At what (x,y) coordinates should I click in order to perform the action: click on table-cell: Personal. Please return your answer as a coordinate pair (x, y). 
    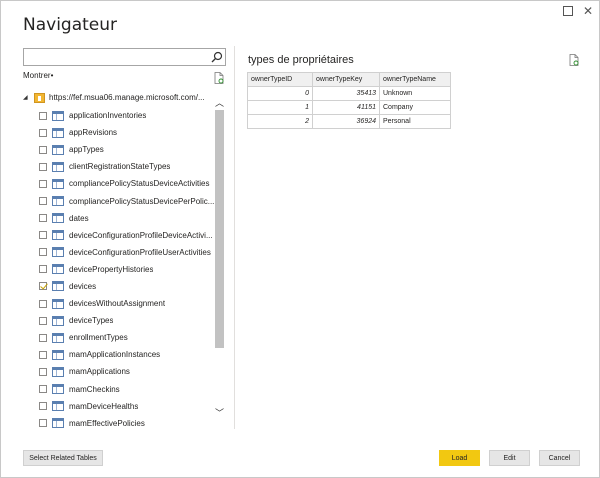
    Looking at the image, I should click on (415, 121).